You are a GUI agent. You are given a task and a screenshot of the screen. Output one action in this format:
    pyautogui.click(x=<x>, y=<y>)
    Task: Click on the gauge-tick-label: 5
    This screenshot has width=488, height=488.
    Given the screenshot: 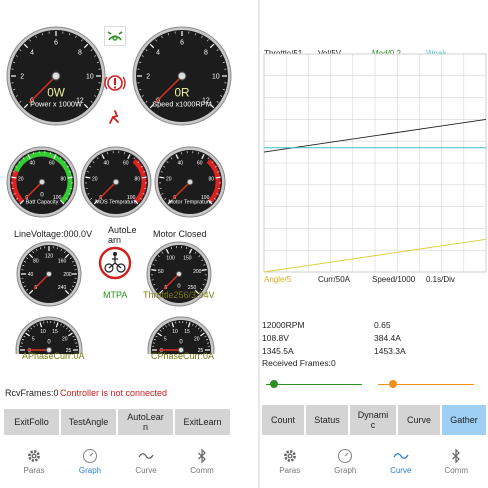 What is the action you would take?
    pyautogui.click(x=165, y=339)
    